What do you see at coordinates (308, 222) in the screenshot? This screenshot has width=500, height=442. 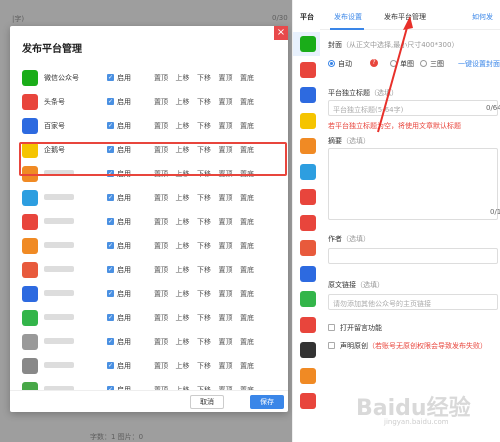 I see `netease-icon` at bounding box center [308, 222].